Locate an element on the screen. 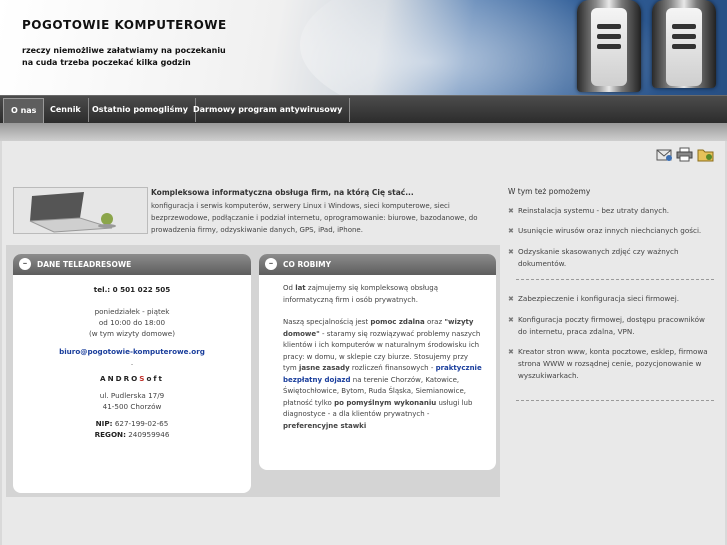 This screenshot has width=727, height=545. tagline-line-2: na cuda trzeba poczekać kilka godzin is located at coordinates (106, 62).